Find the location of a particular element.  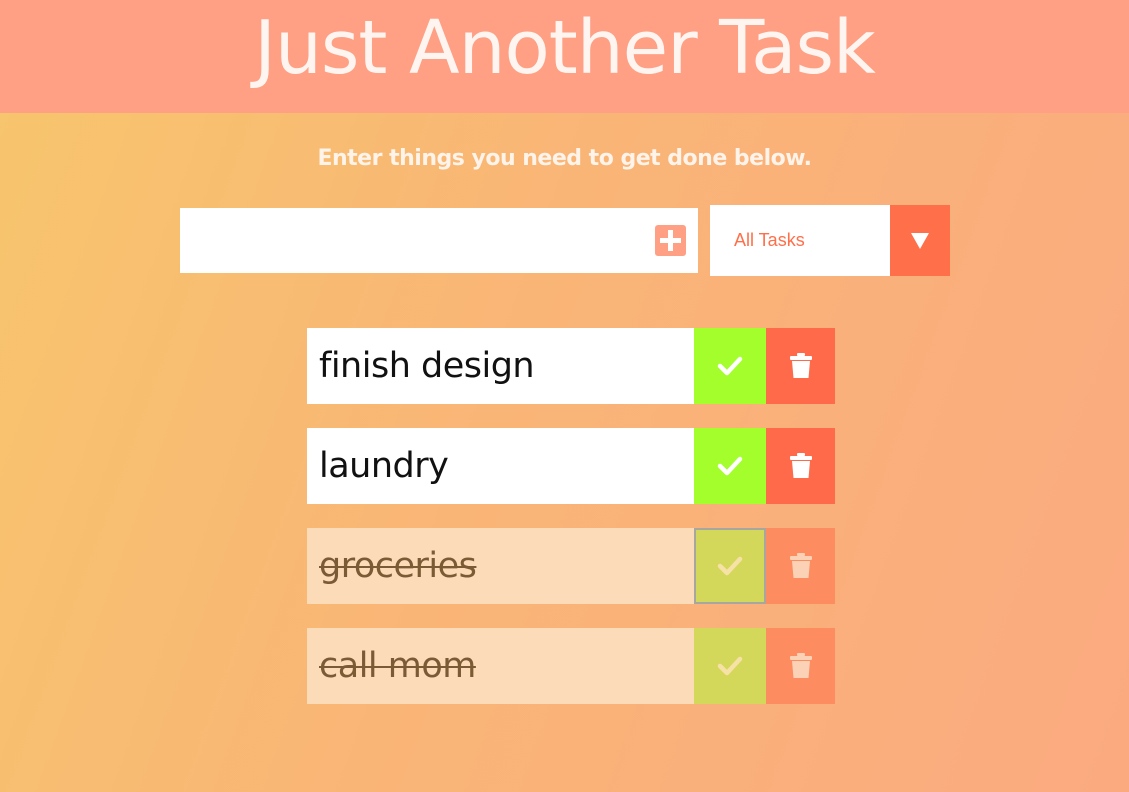

todo-item: laundry is located at coordinates (571, 466).